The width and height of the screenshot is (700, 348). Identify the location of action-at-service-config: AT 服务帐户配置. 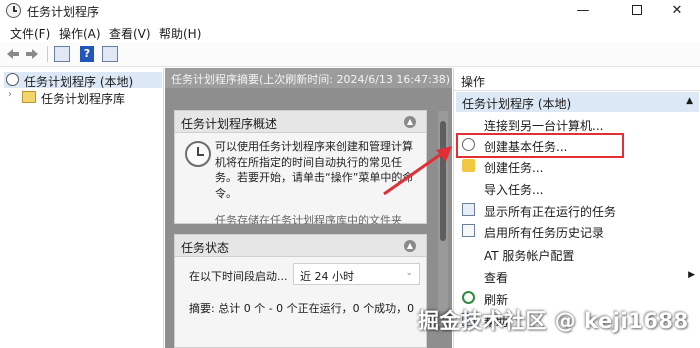
(576, 254).